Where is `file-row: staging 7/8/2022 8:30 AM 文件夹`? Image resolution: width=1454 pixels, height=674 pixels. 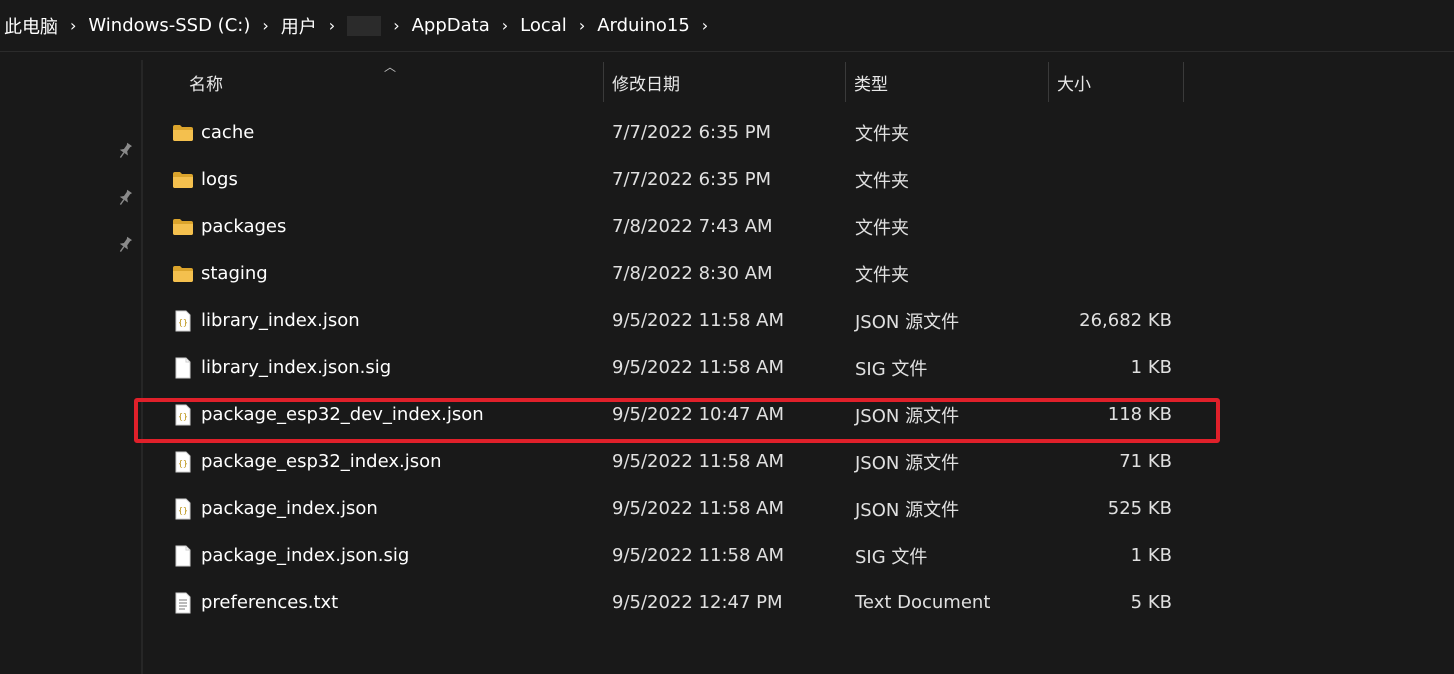
file-row: staging 7/8/2022 8:30 AM 文件夹 is located at coordinates (675, 273).